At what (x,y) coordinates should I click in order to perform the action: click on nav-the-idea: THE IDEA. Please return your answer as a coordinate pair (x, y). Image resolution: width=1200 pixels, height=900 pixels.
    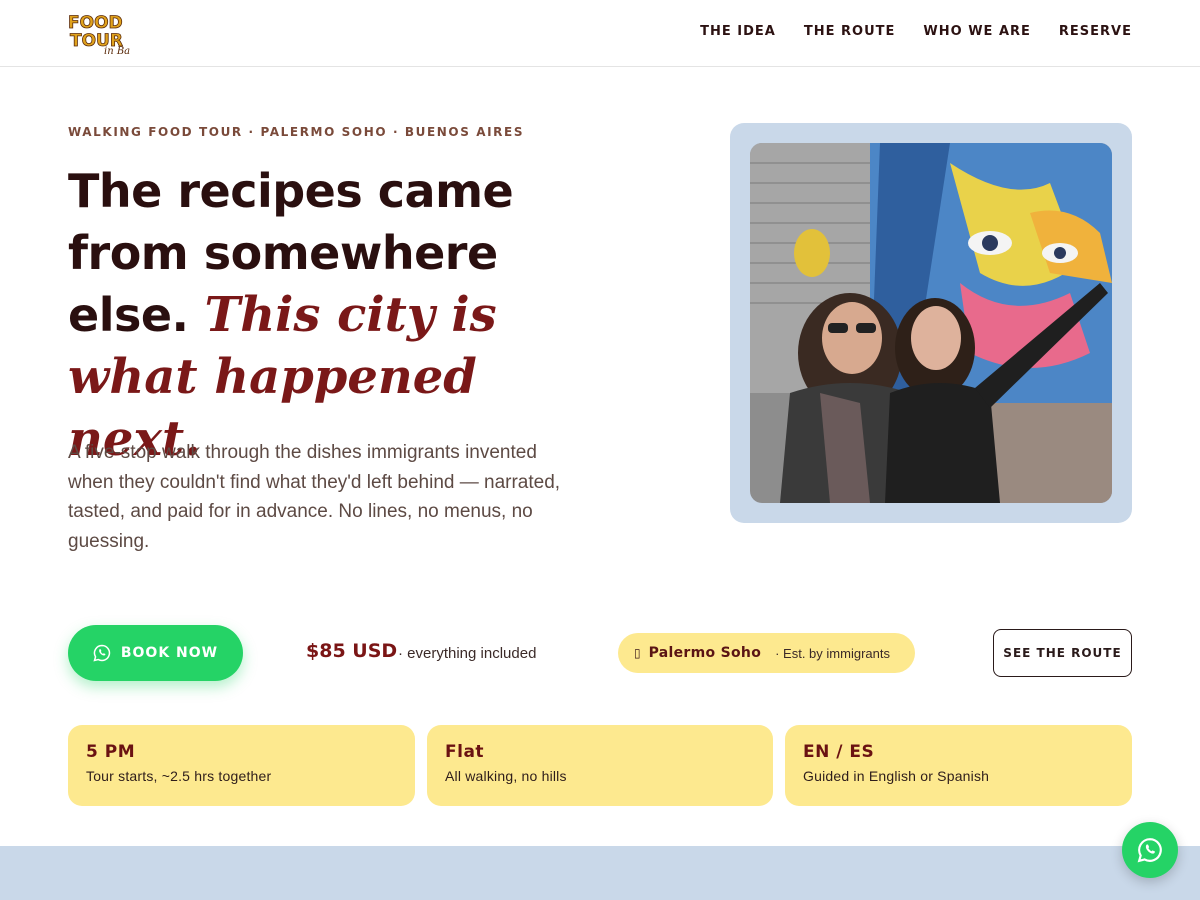
    Looking at the image, I should click on (738, 31).